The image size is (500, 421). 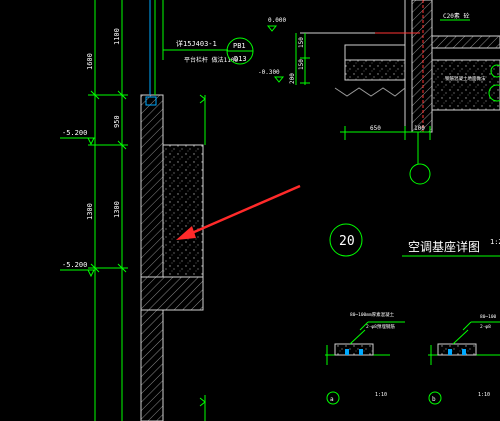 What do you see at coordinates (484, 395) in the screenshot?
I see `detail-b-scale: 1:10` at bounding box center [484, 395].